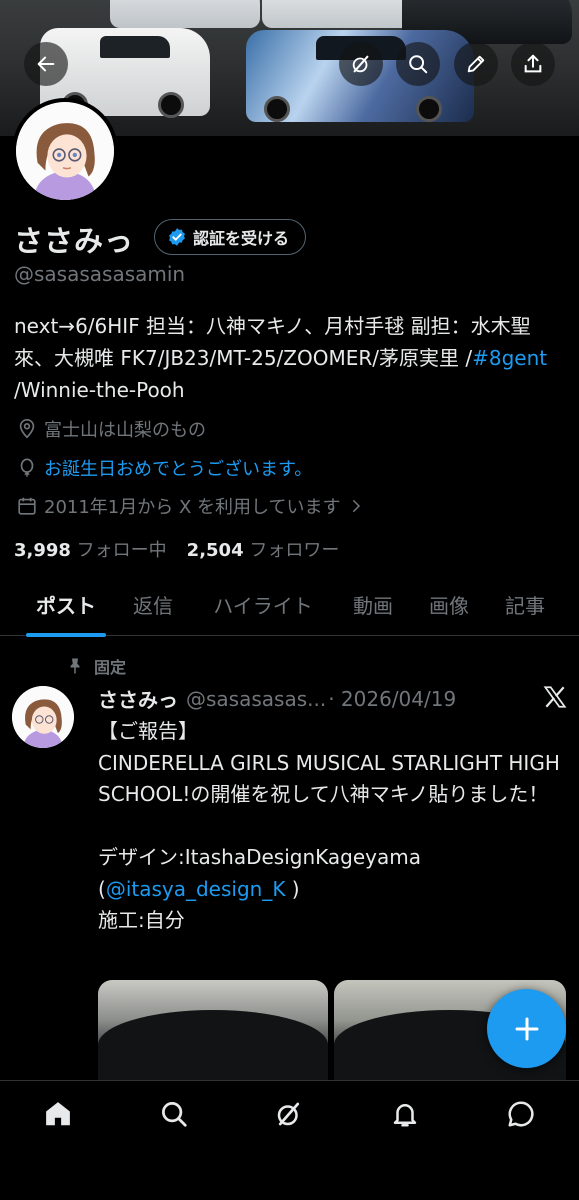  I want to click on pinned-indicator: 固定, so click(96, 666).